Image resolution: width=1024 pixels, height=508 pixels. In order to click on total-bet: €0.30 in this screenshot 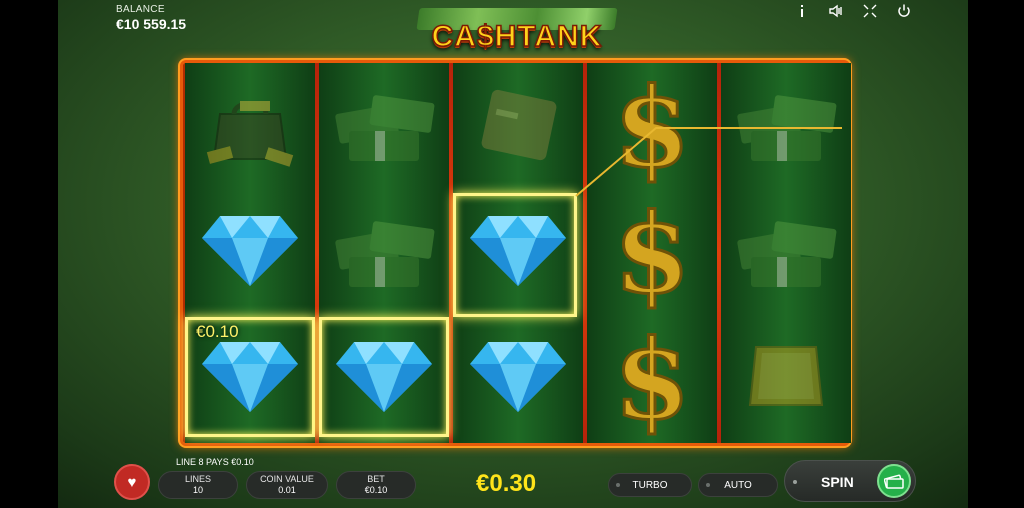, I will do `click(506, 483)`.